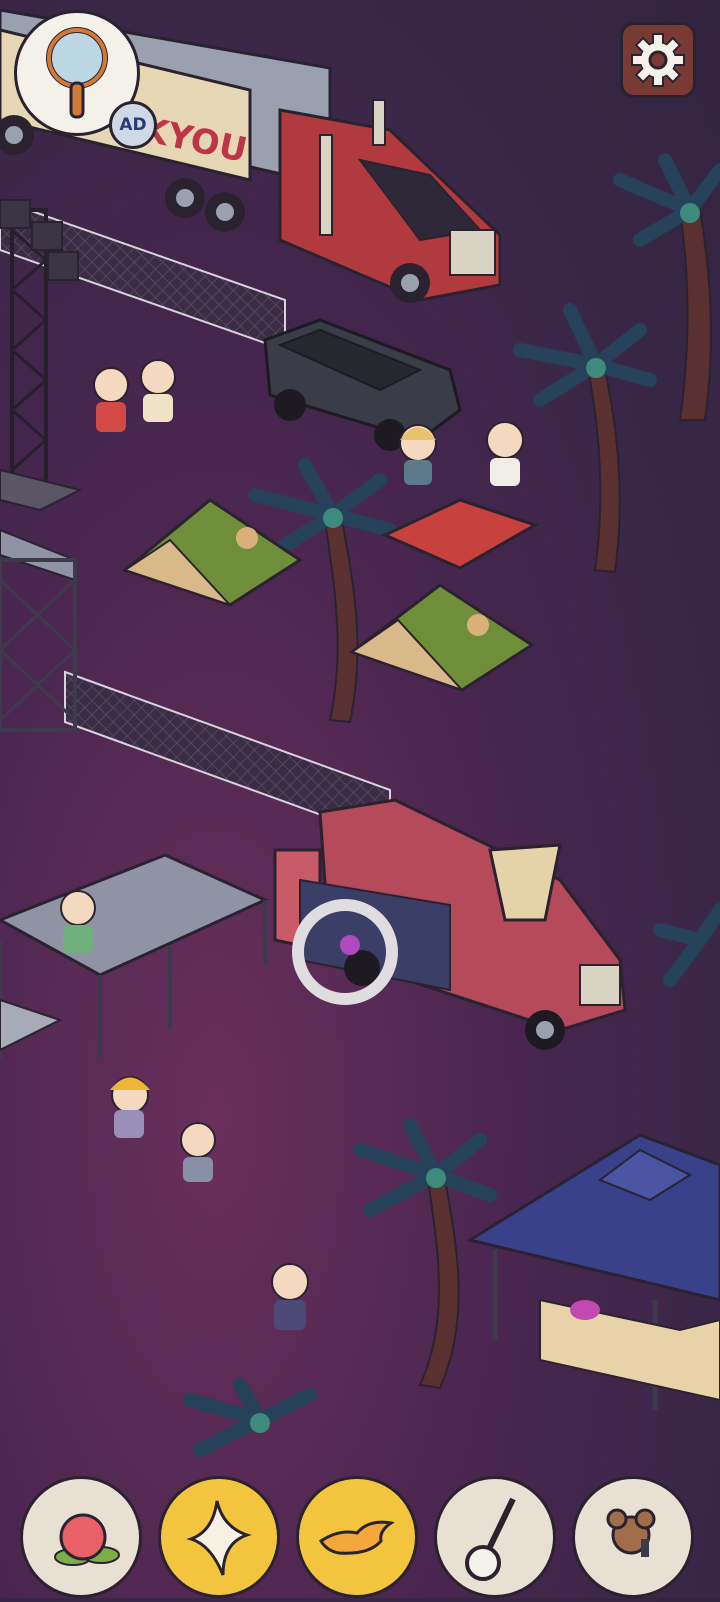 The width and height of the screenshot is (720, 1602). I want to click on gazebo-stand, so click(593, 1271).